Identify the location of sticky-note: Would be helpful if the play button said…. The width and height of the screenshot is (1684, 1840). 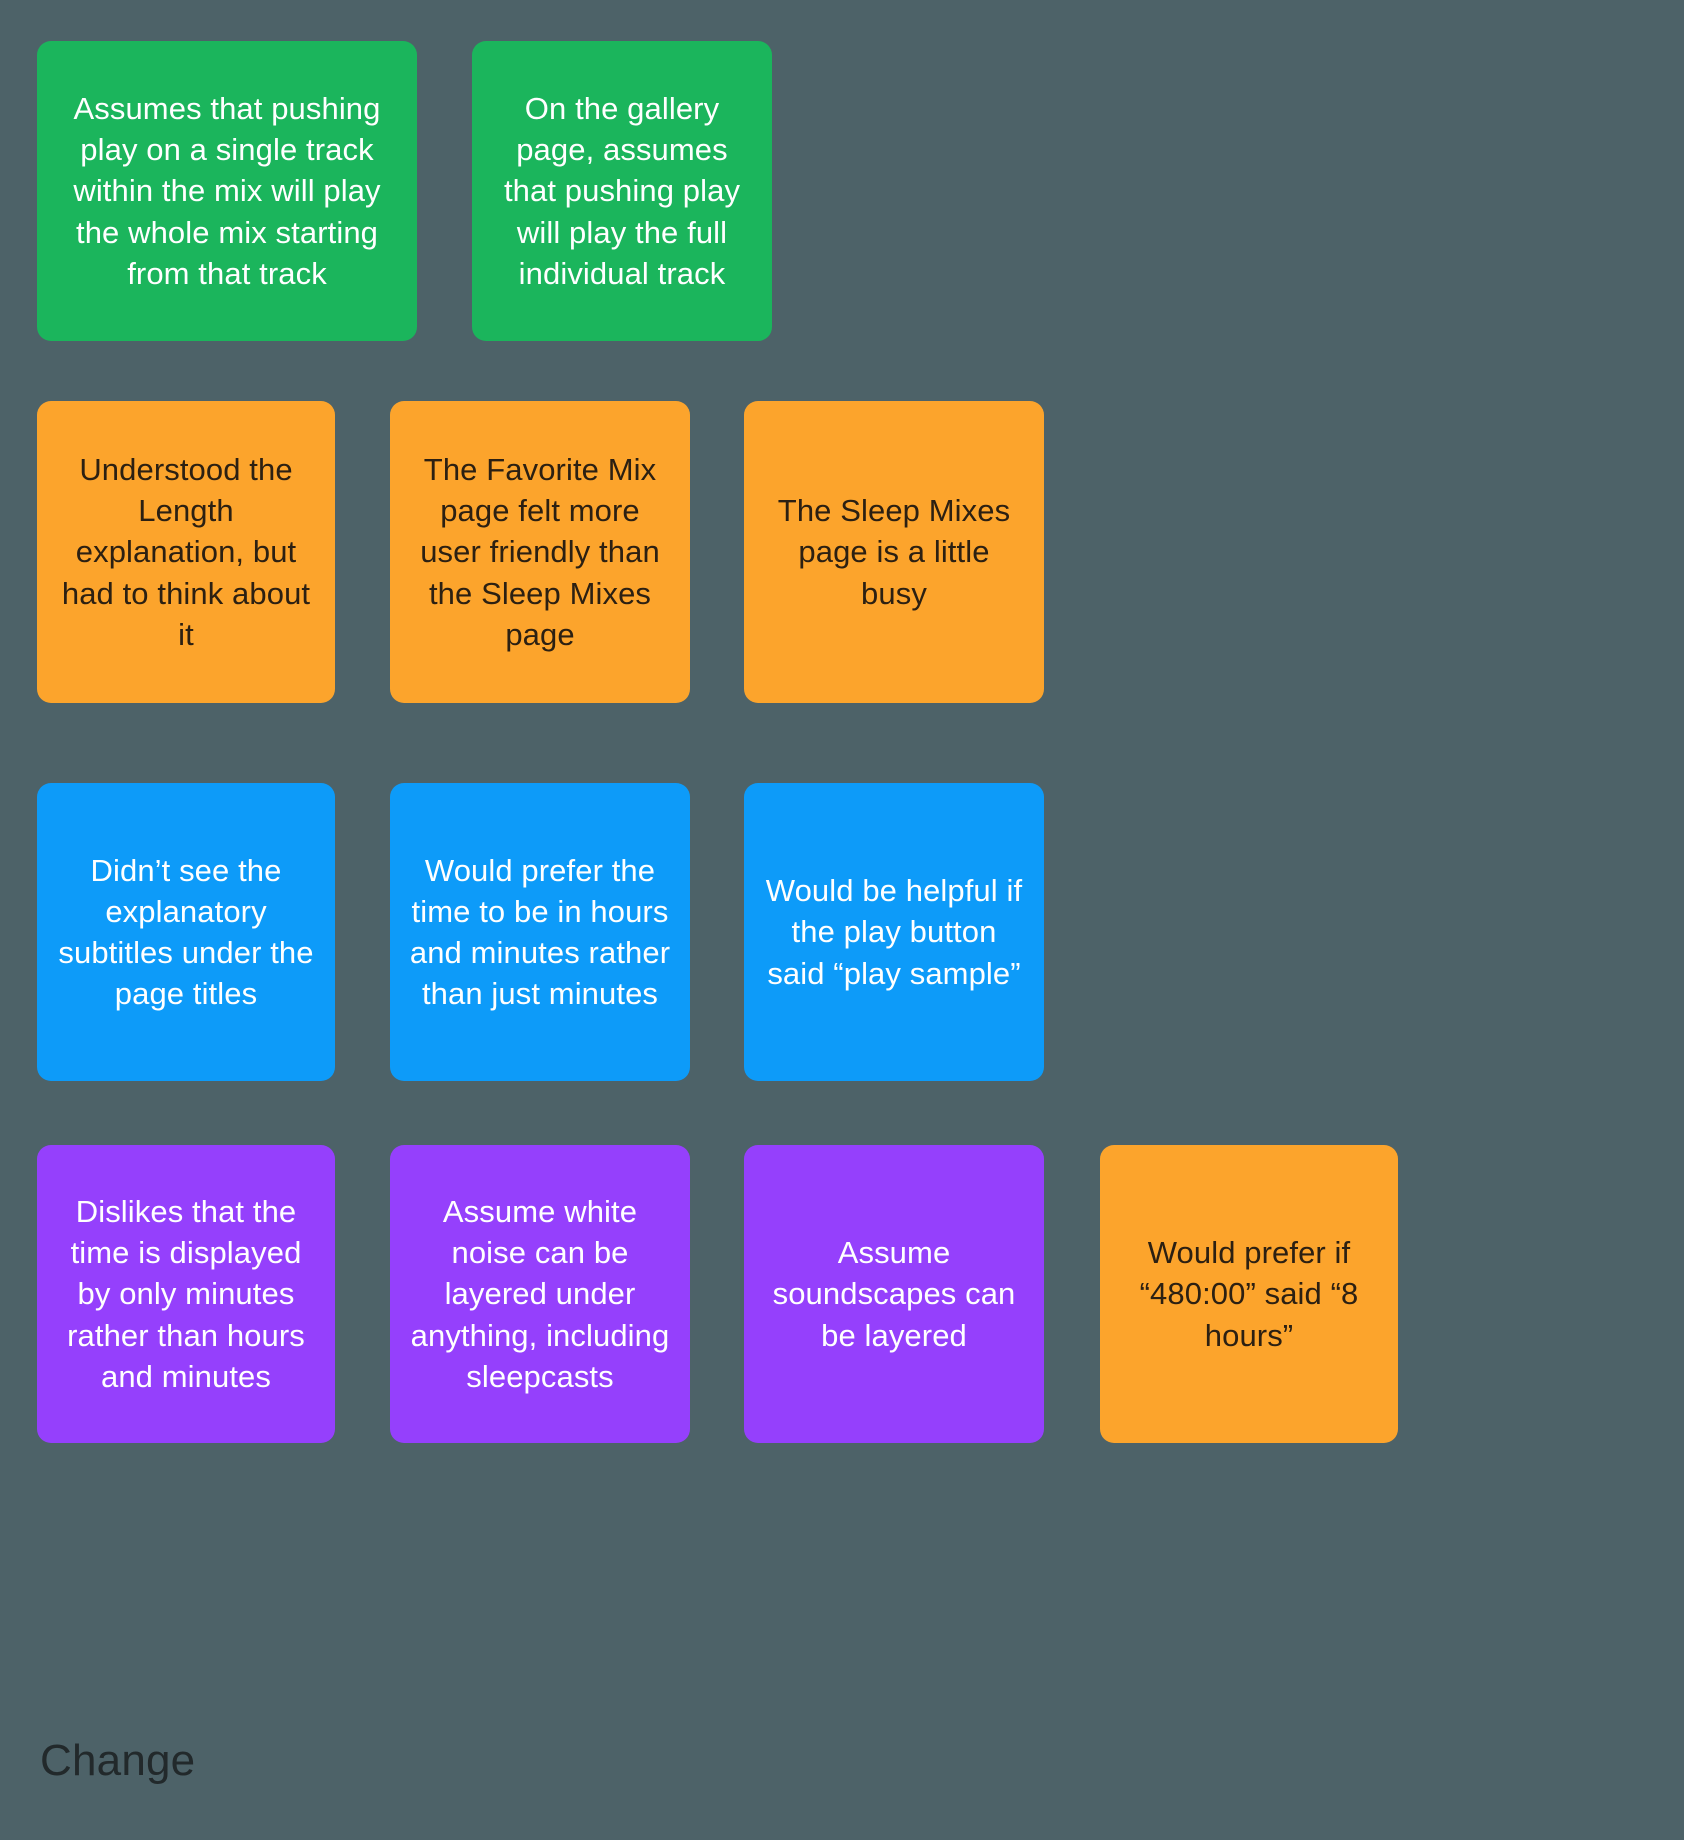
(894, 932).